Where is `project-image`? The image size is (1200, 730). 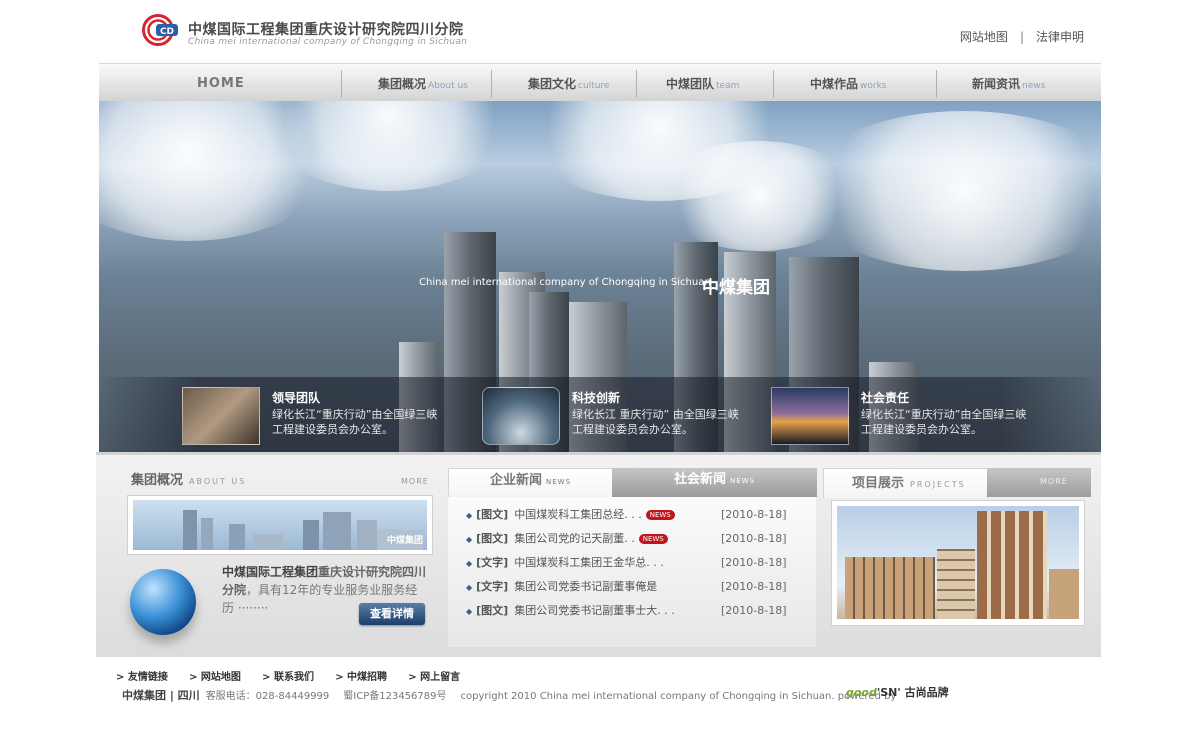
project-image is located at coordinates (958, 562).